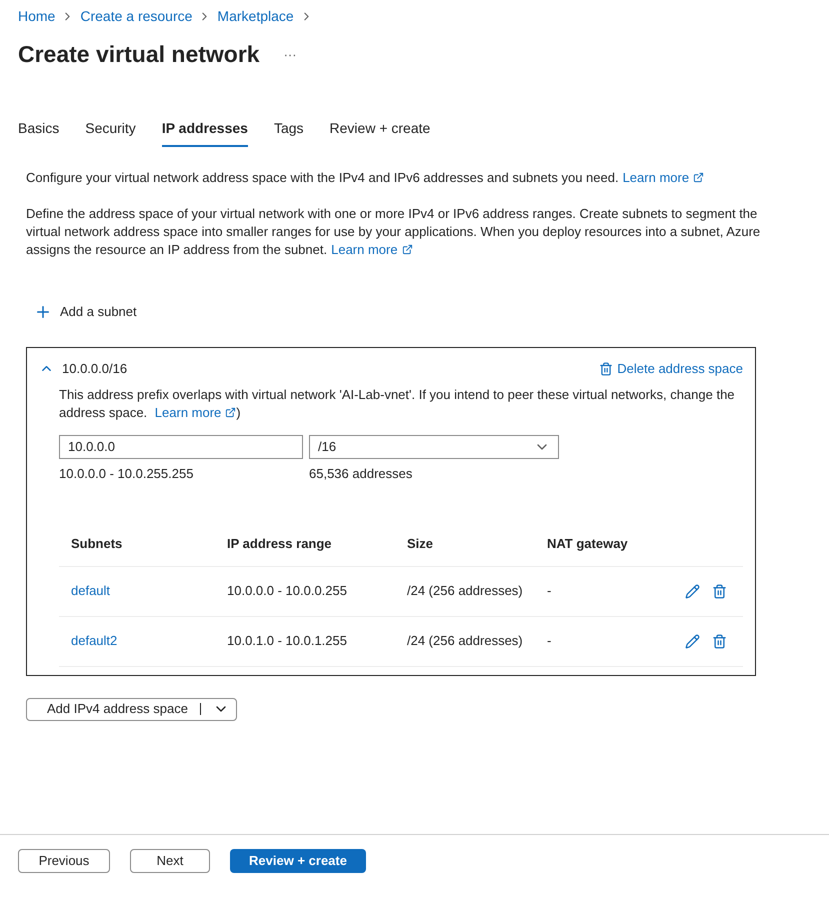  Describe the element at coordinates (139, 54) in the screenshot. I see `page-title: Create virtual network` at that location.